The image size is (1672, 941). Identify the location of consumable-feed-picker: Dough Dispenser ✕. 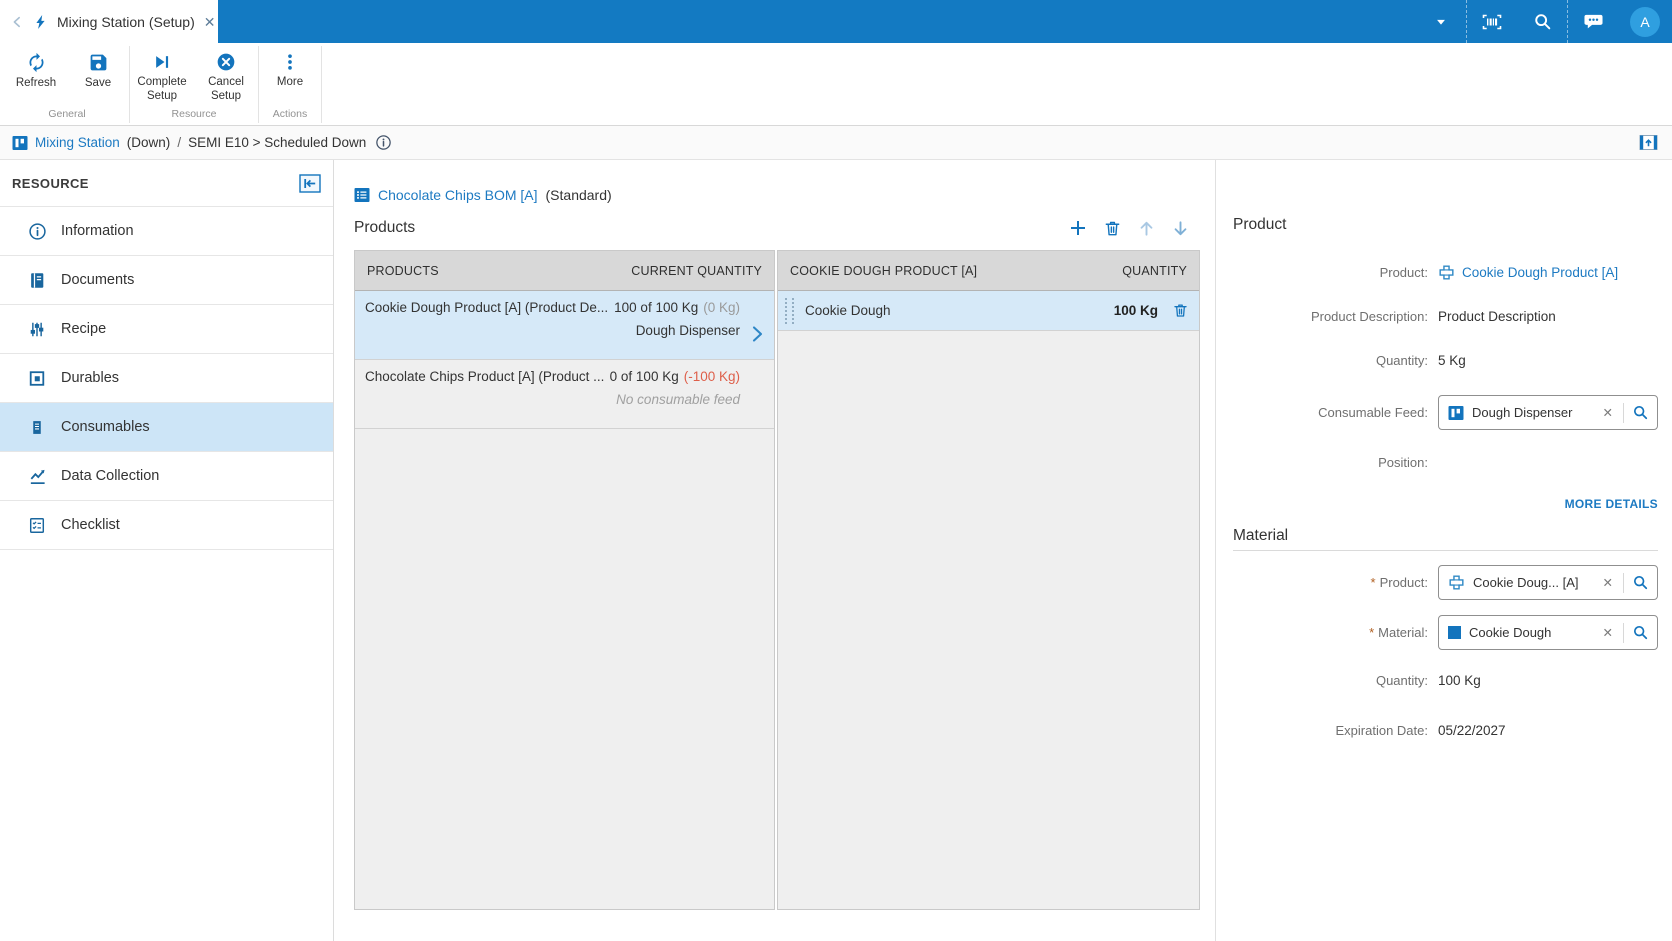
(1548, 412).